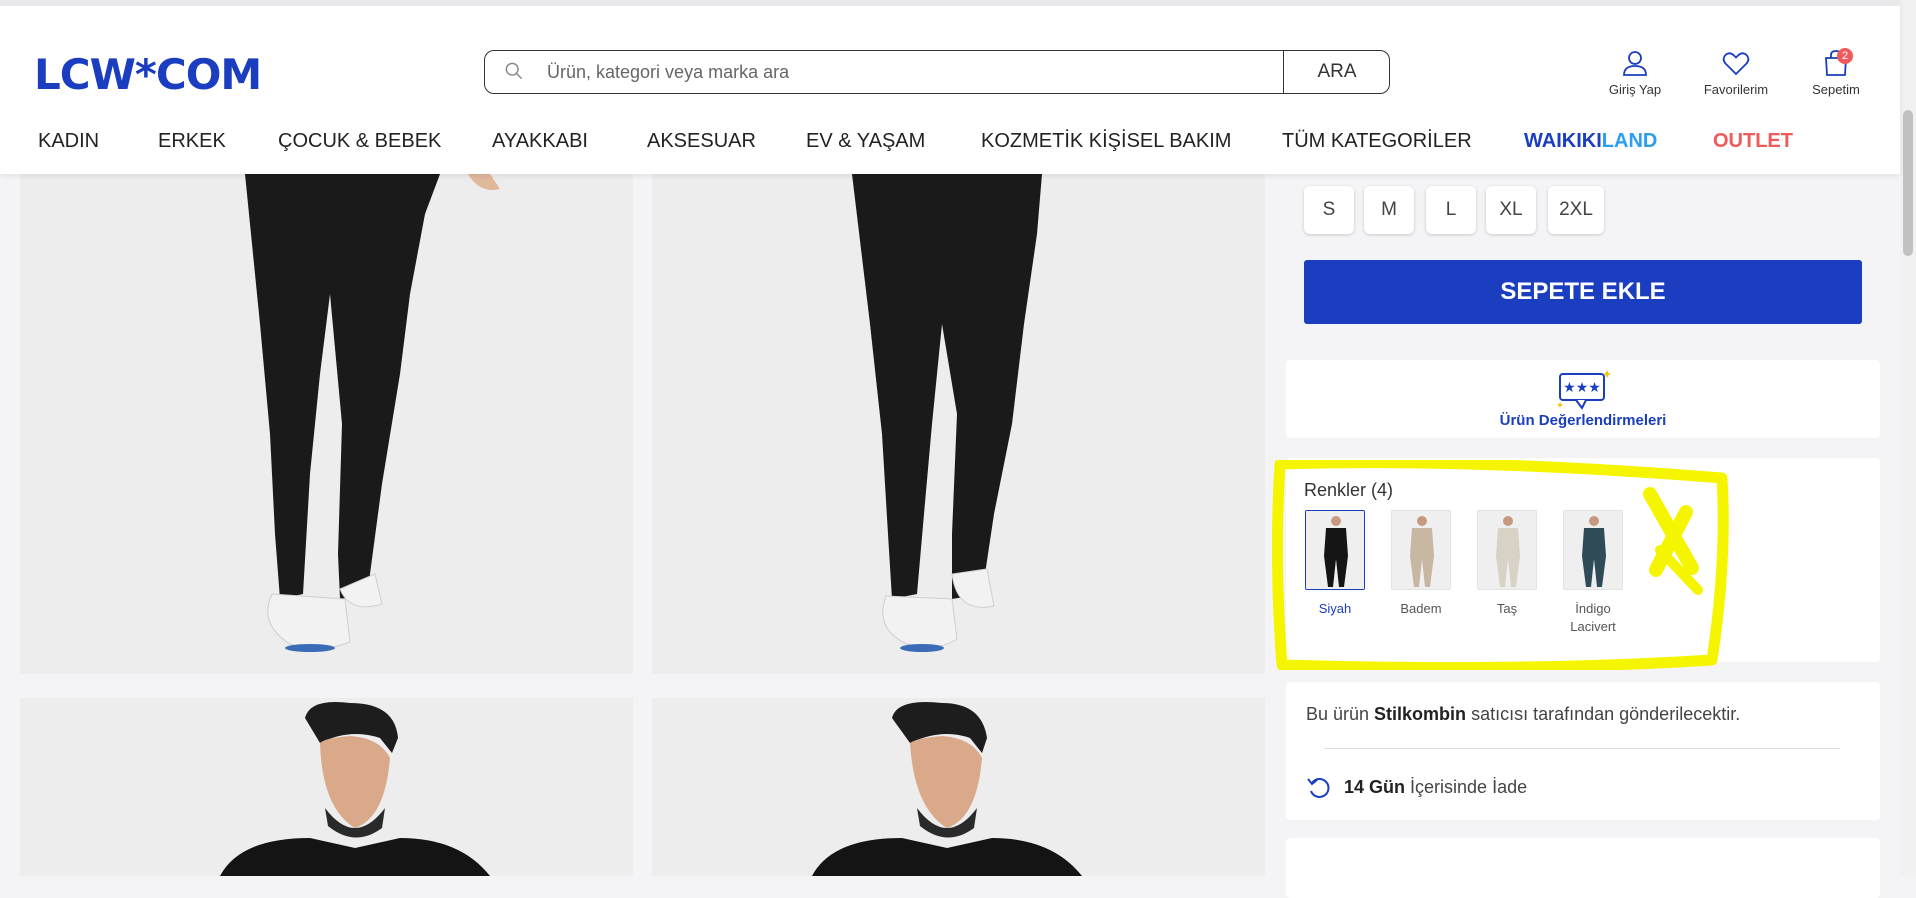 This screenshot has width=1916, height=898. I want to click on return-days: 14 Gün, so click(1375, 786).